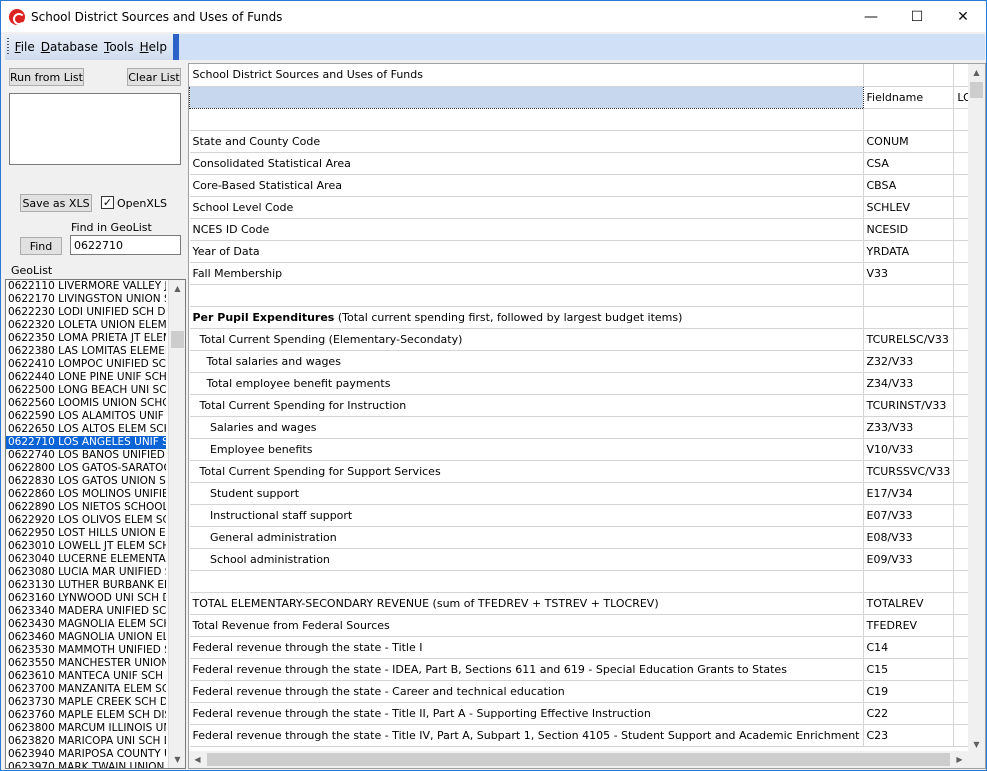 This screenshot has height=771, width=987. What do you see at coordinates (86, 468) in the screenshot?
I see `geolist-item: 0622800 LOS GATOS-SARATOG/` at bounding box center [86, 468].